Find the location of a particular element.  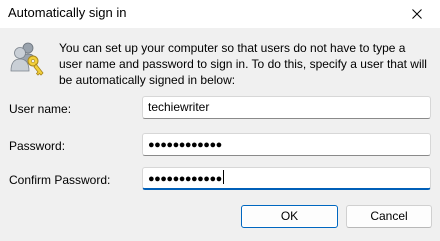

username-label: User name: is located at coordinates (40, 109).